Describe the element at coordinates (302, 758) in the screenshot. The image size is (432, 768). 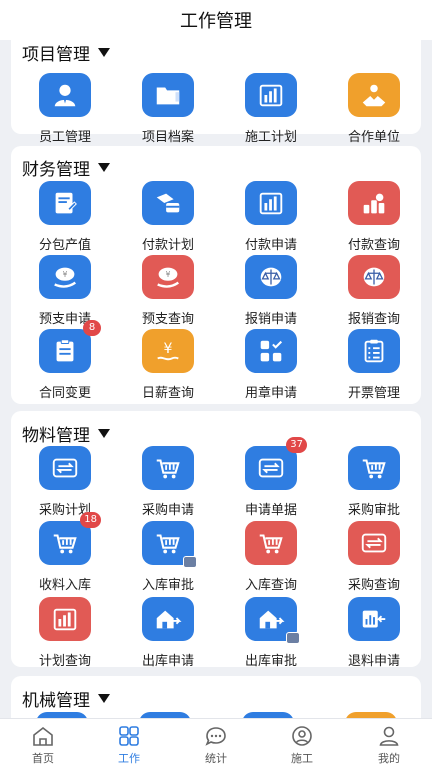
I see `tab-label: 施工` at that location.